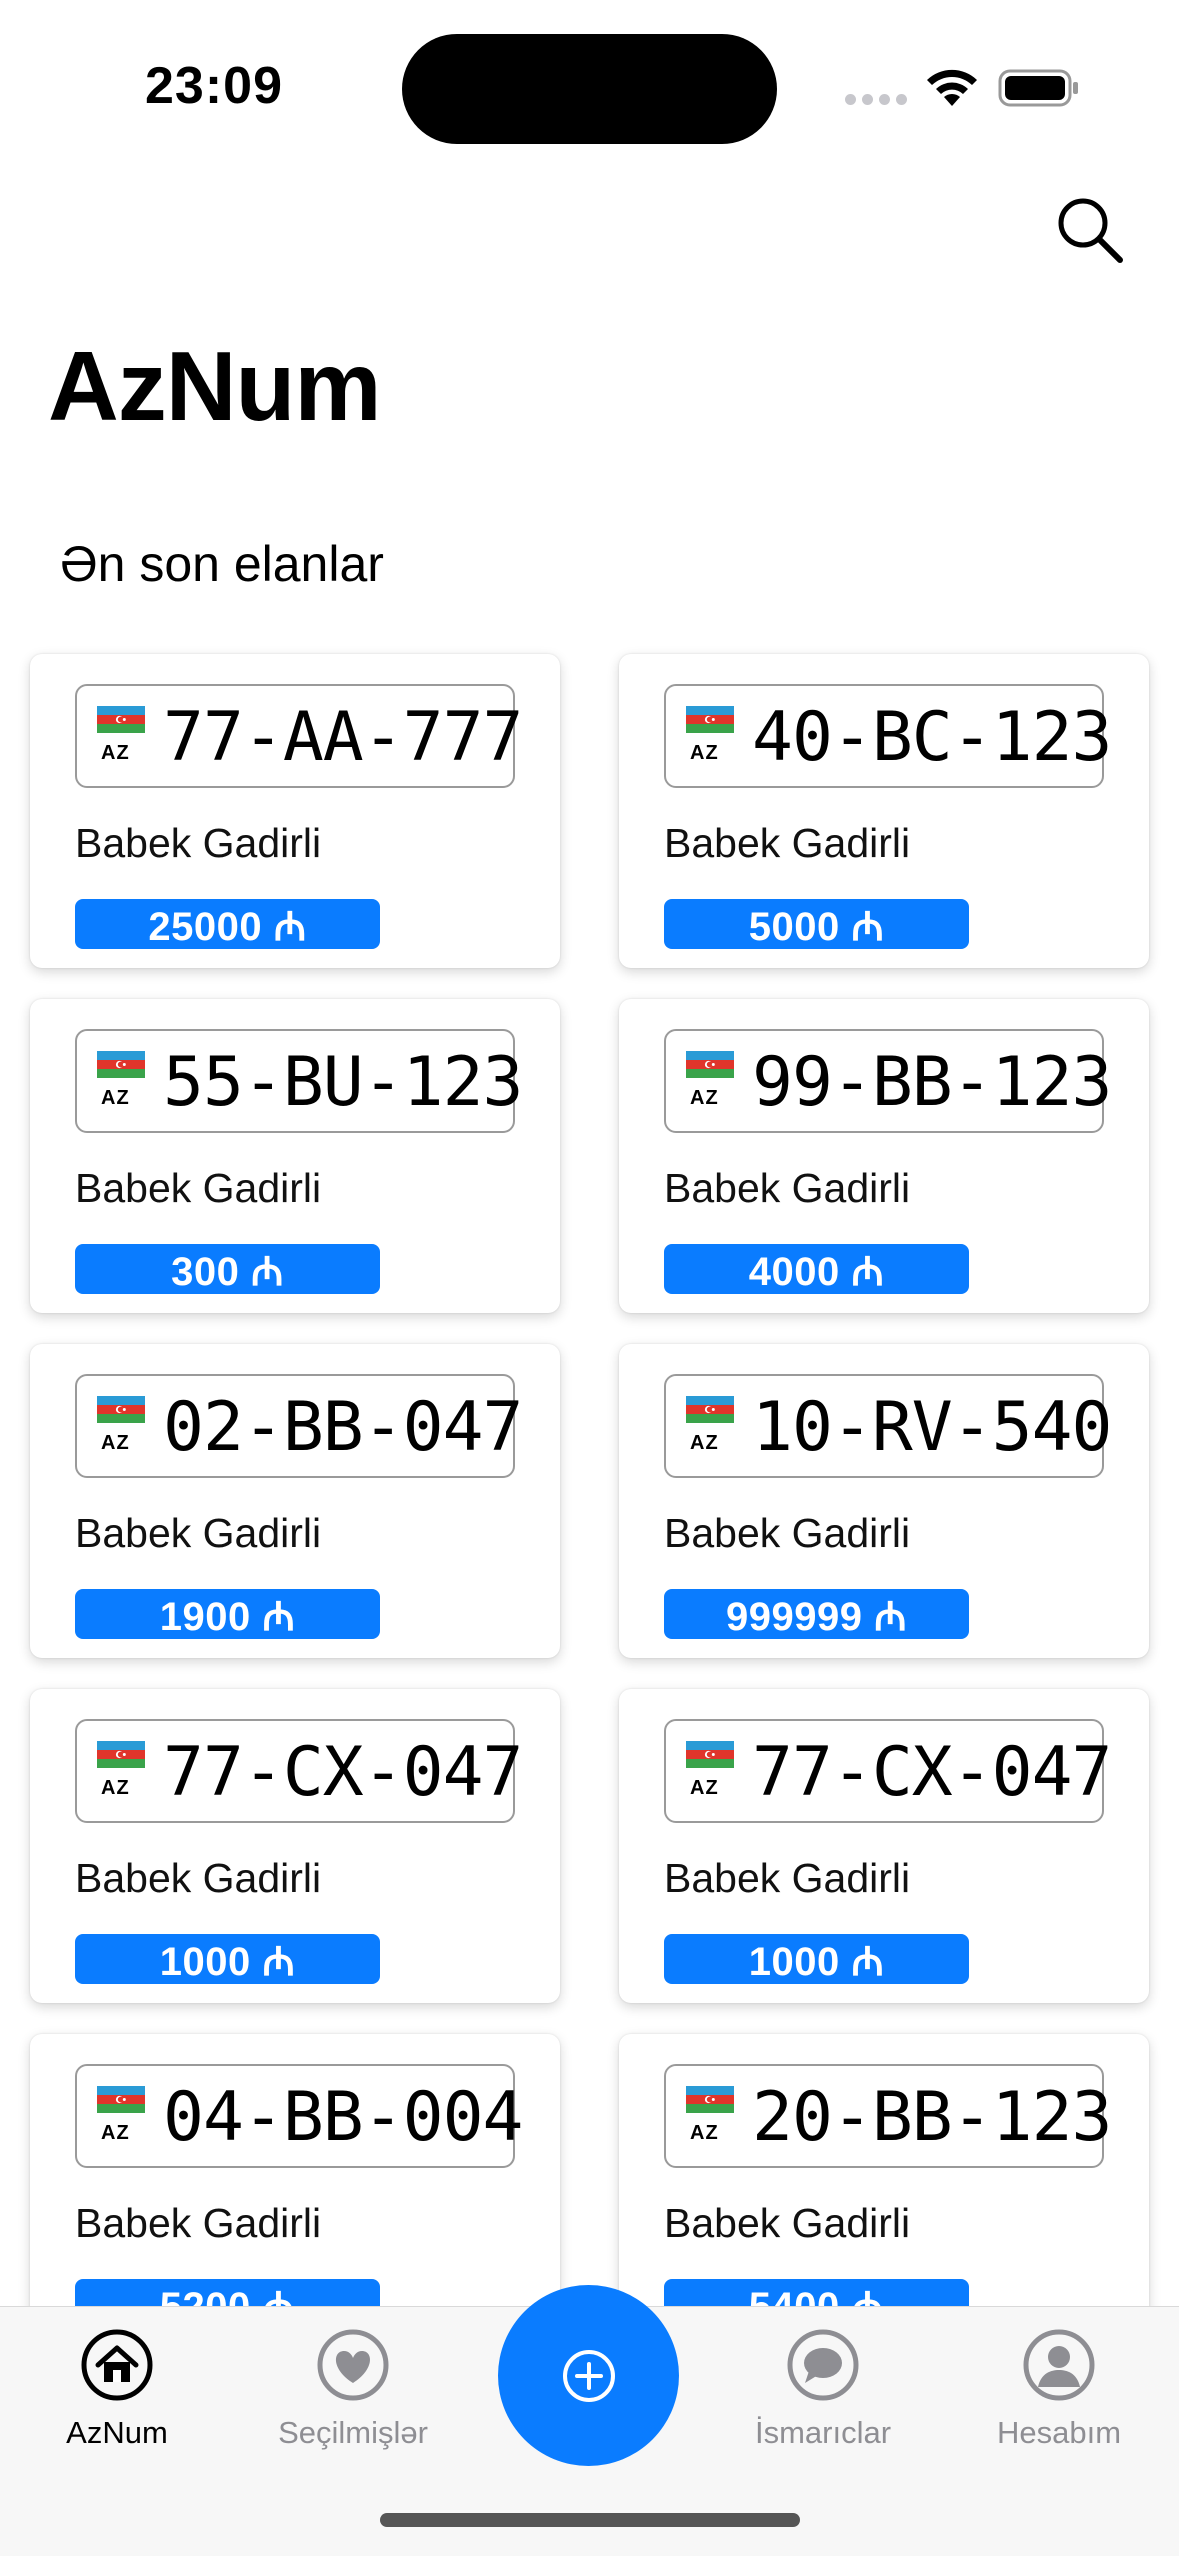  What do you see at coordinates (884, 1156) in the screenshot?
I see `listing-card: AZ 99-BB-123 Babek Gadirli 4000 ₼` at bounding box center [884, 1156].